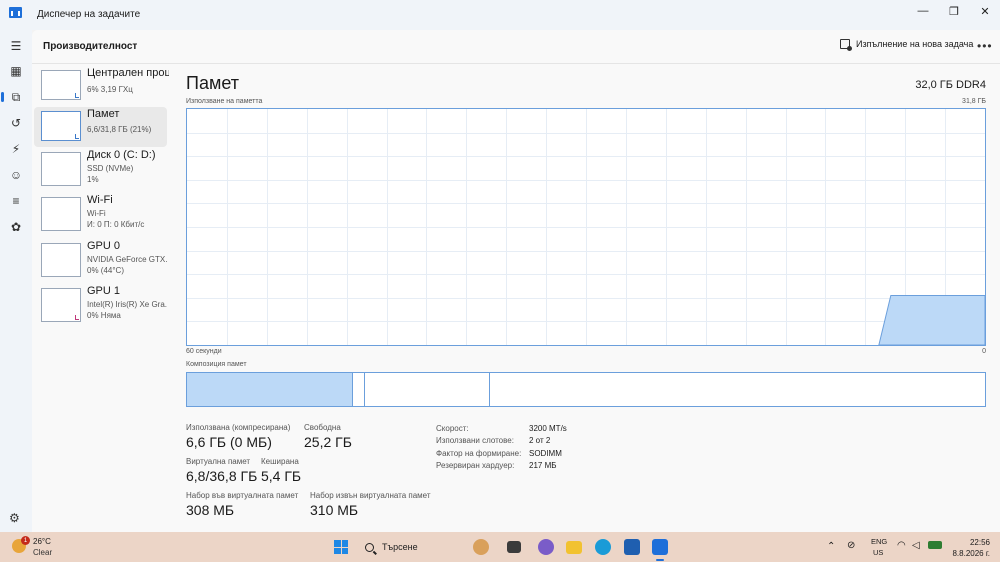 Image resolution: width=1000 pixels, height=562 pixels. What do you see at coordinates (61, 126) in the screenshot?
I see `memory-thumbnail` at bounding box center [61, 126].